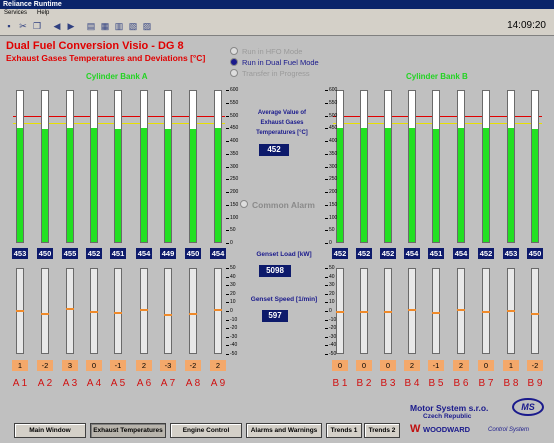  What do you see at coordinates (206, 430) in the screenshot?
I see `nav-engine-control: Engine Control` at bounding box center [206, 430].